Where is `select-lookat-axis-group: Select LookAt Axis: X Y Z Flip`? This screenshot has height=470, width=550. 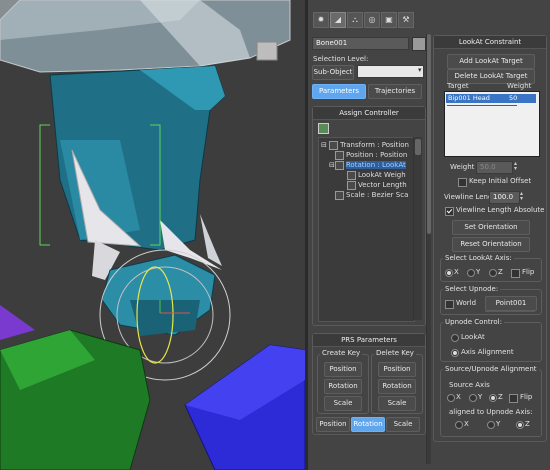 select-lookat-axis-group: Select LookAt Axis: X Y Z Flip is located at coordinates (491, 268).